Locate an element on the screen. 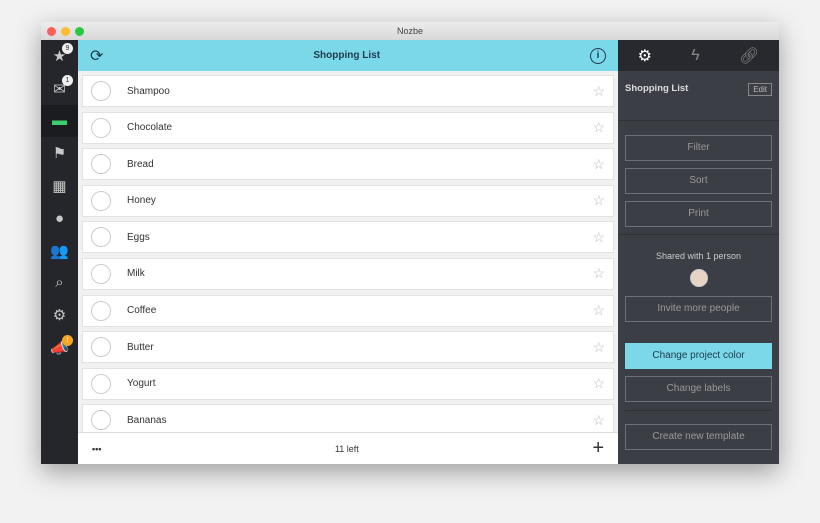  project-title-row: Shopping List Edit is located at coordinates (698, 96).